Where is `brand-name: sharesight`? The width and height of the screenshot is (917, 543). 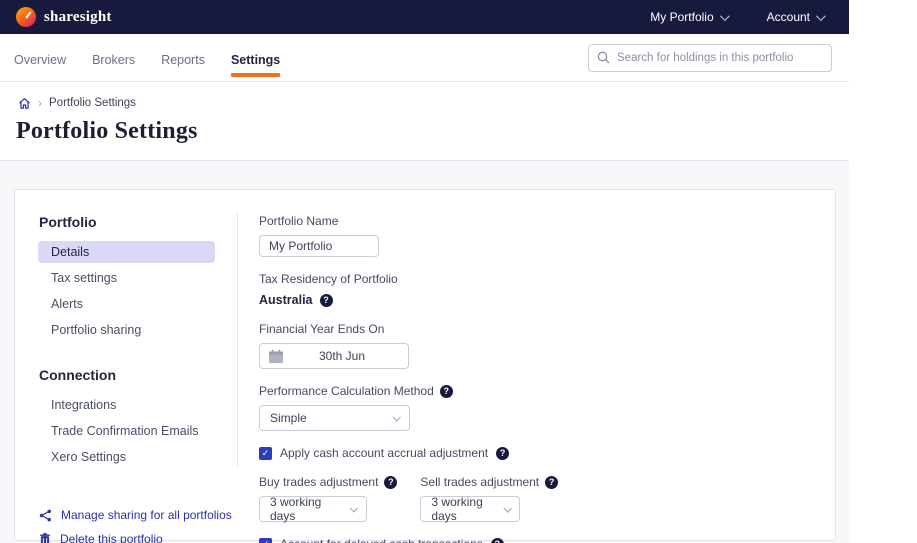 brand-name: sharesight is located at coordinates (78, 16).